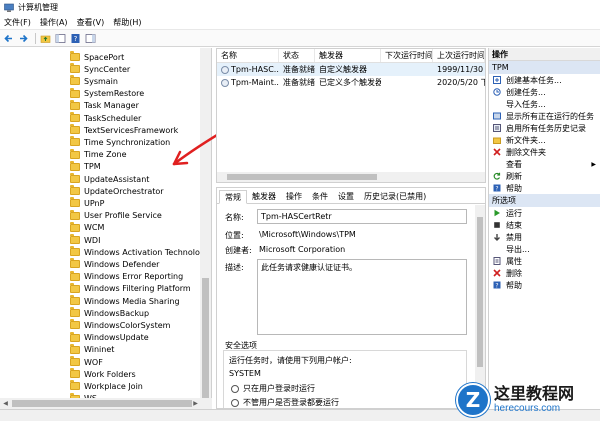  Describe the element at coordinates (346, 196) in the screenshot. I see `tab-settings: 设置` at that location.